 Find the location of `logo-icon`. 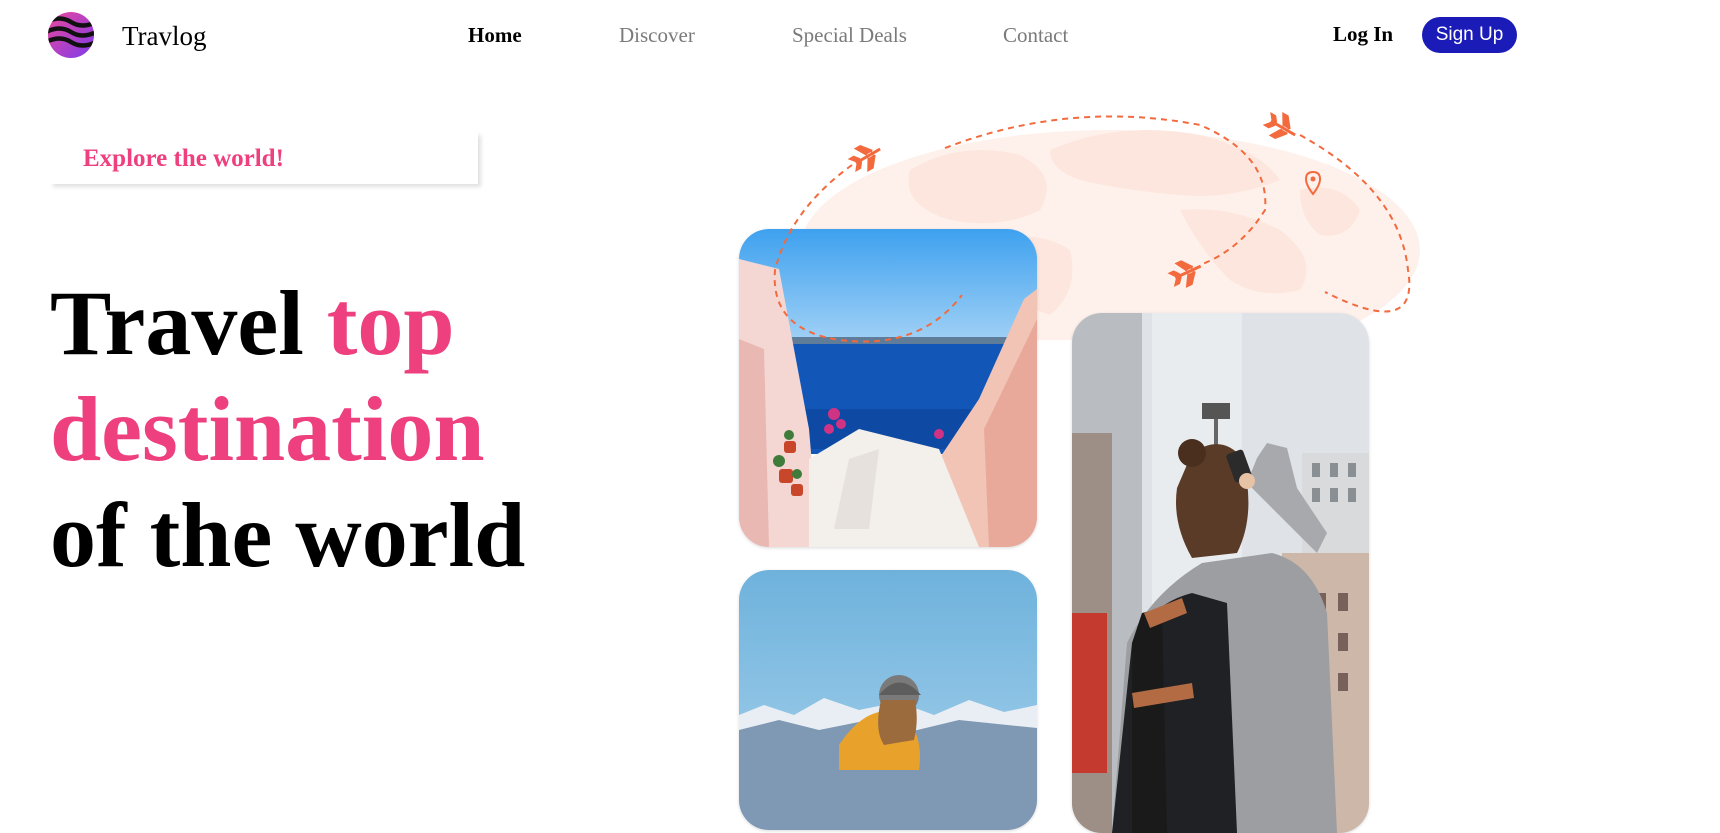

logo-icon is located at coordinates (71, 35).